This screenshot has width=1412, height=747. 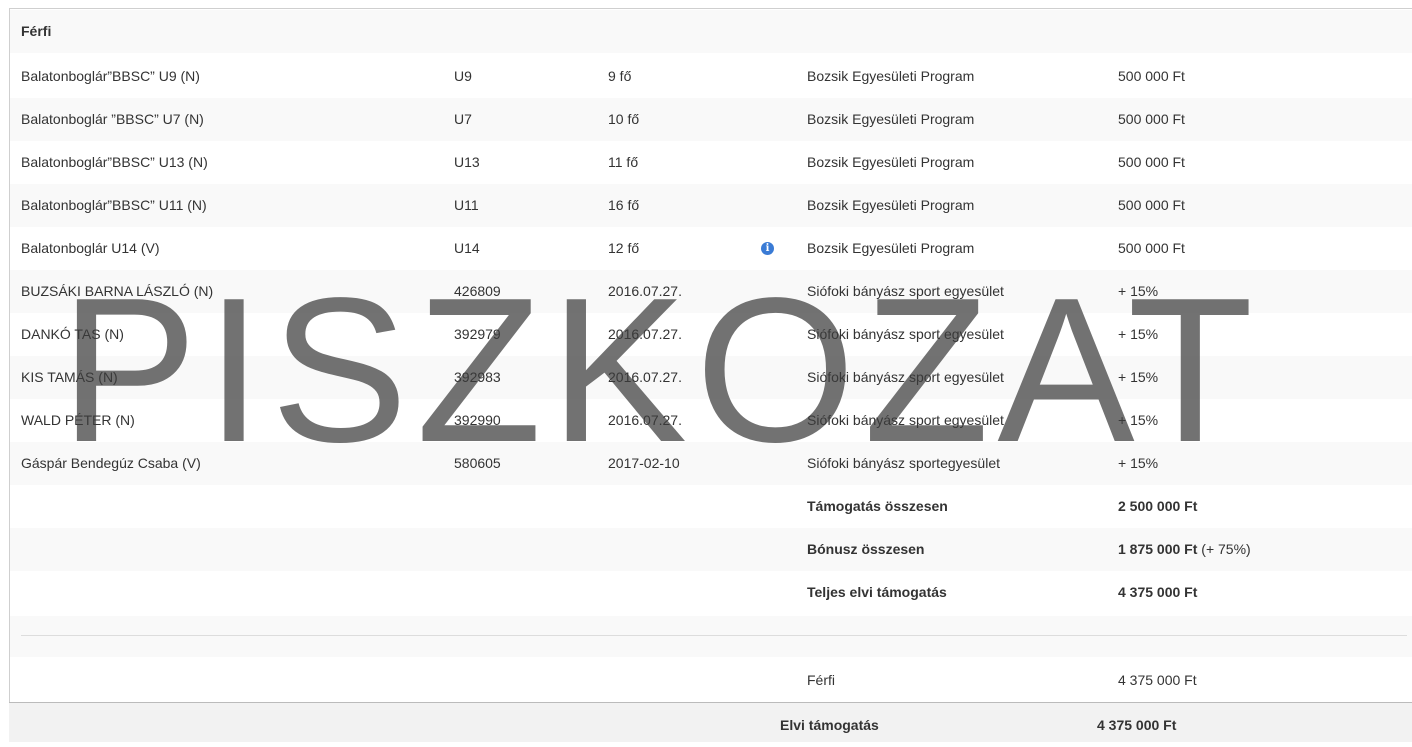 What do you see at coordinates (477, 291) in the screenshot?
I see `player-id: 426809` at bounding box center [477, 291].